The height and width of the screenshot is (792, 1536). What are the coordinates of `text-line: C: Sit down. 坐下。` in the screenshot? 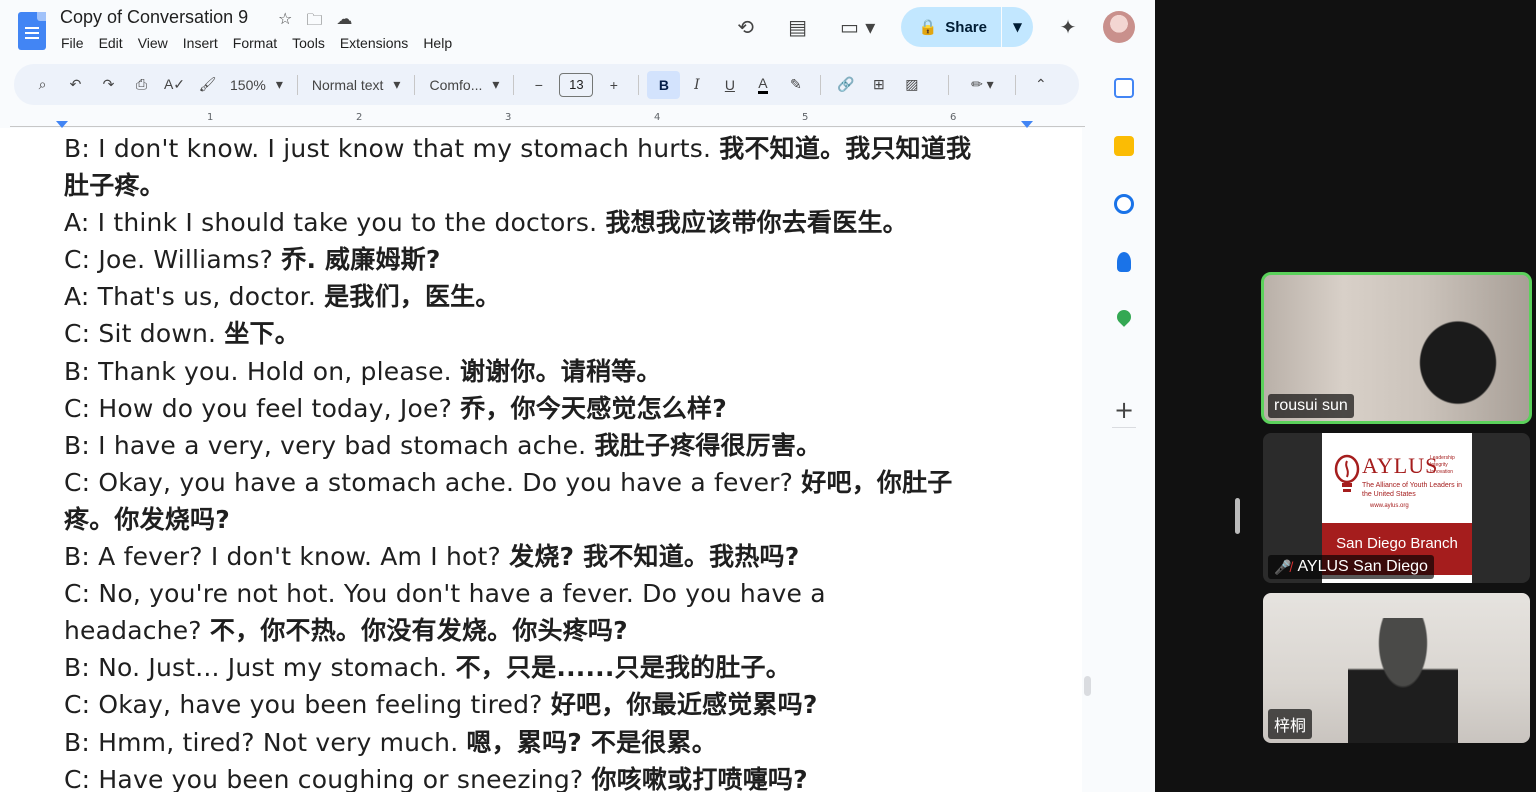 It's located at (517, 333).